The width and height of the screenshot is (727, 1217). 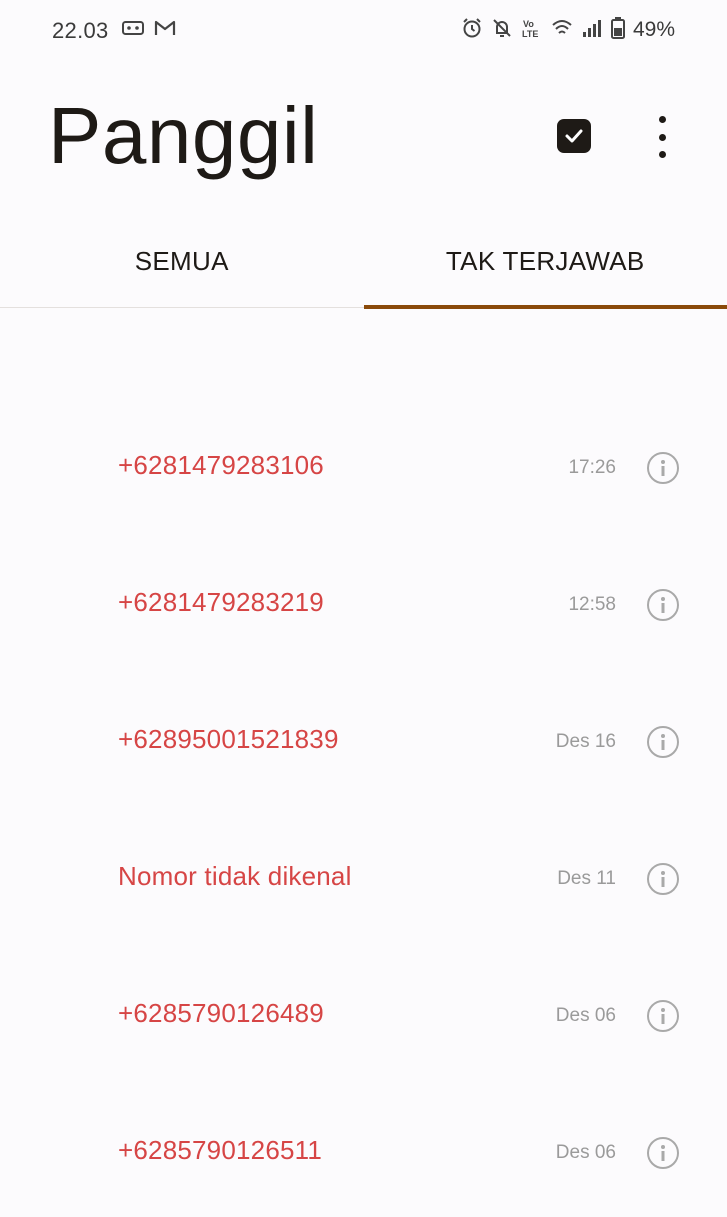 What do you see at coordinates (586, 879) in the screenshot?
I see `call-time: Des 11` at bounding box center [586, 879].